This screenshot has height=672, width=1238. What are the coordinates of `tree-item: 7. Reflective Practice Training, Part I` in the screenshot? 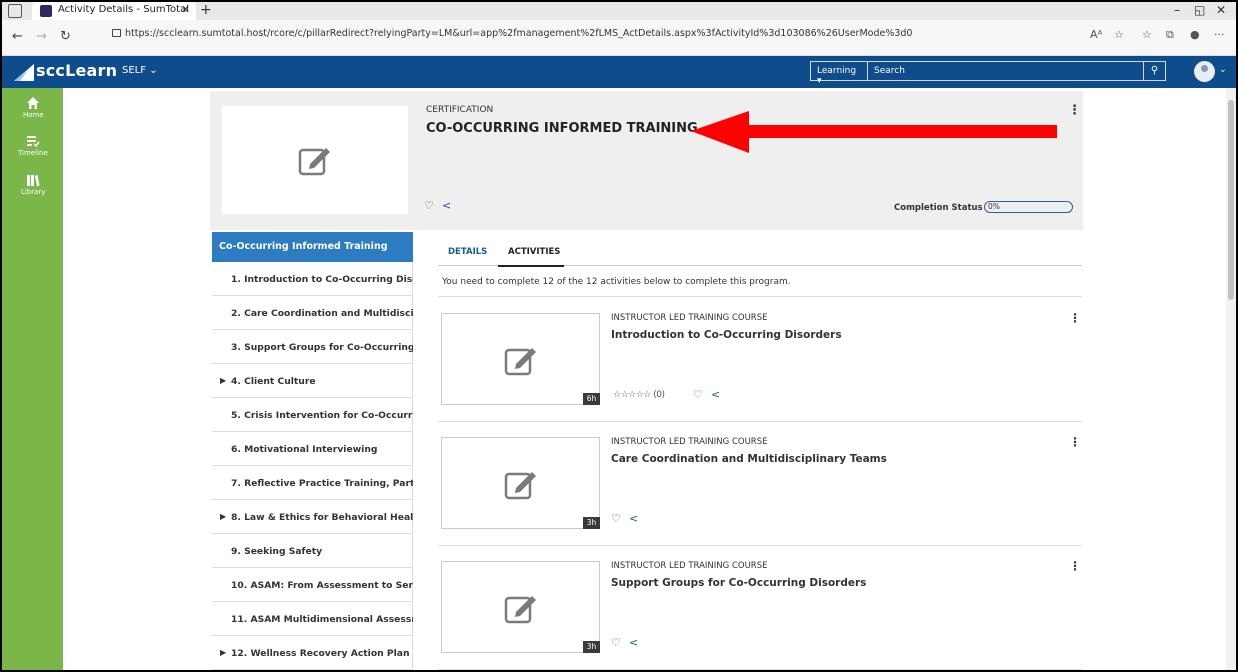 It's located at (312, 483).